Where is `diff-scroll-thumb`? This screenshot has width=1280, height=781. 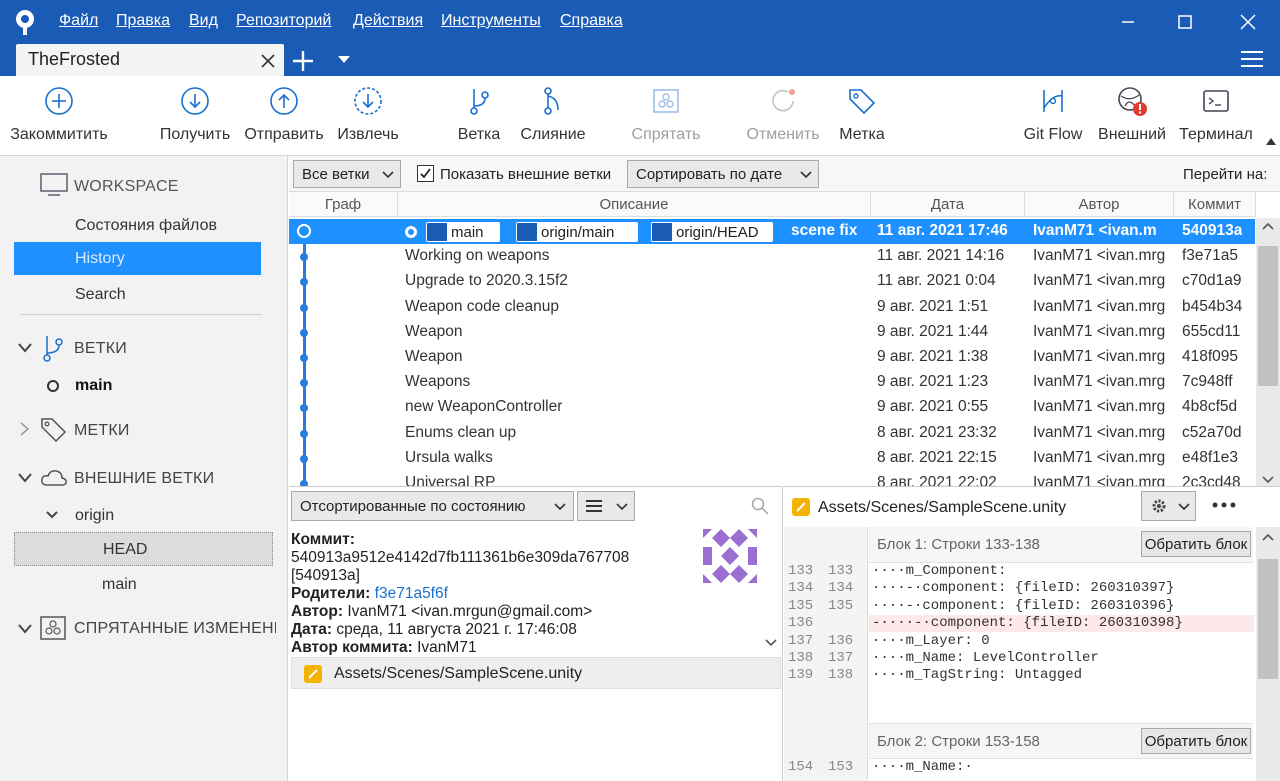 diff-scroll-thumb is located at coordinates (1268, 619).